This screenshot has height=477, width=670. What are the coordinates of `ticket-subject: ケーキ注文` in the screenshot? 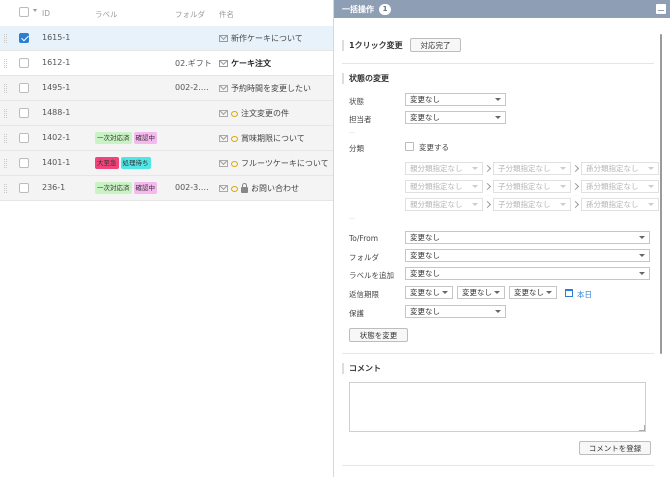 It's located at (276, 63).